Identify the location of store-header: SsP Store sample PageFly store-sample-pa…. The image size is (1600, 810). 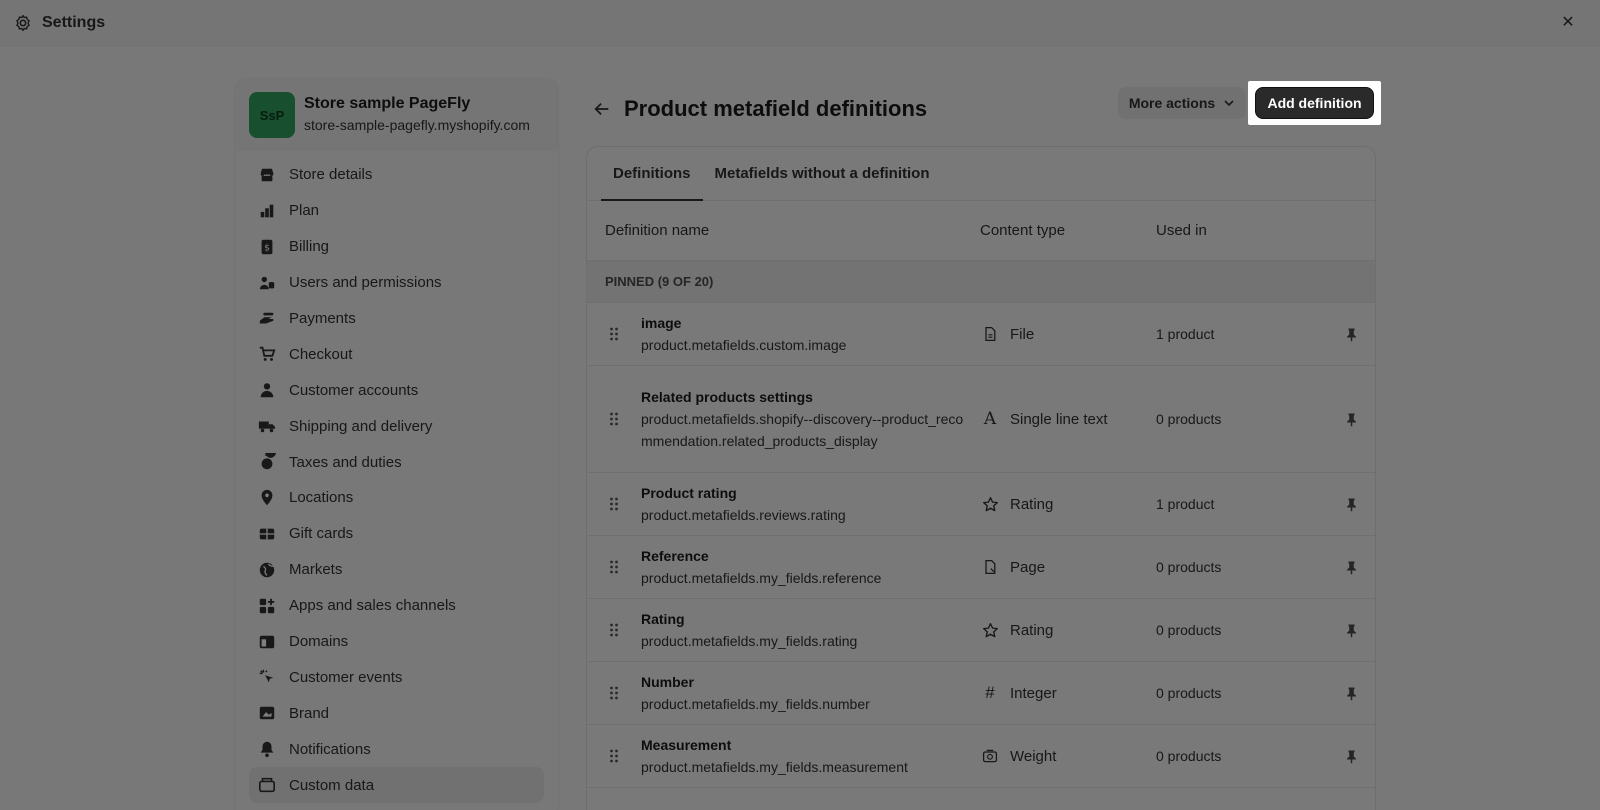
(396, 115).